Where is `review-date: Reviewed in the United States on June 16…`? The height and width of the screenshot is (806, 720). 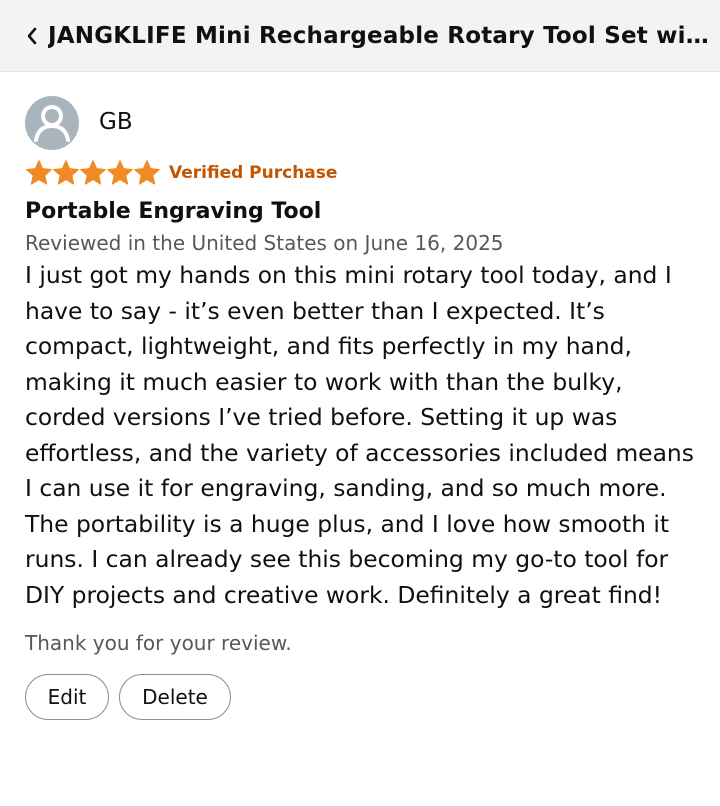
review-date: Reviewed in the United States on June 16… is located at coordinates (264, 243).